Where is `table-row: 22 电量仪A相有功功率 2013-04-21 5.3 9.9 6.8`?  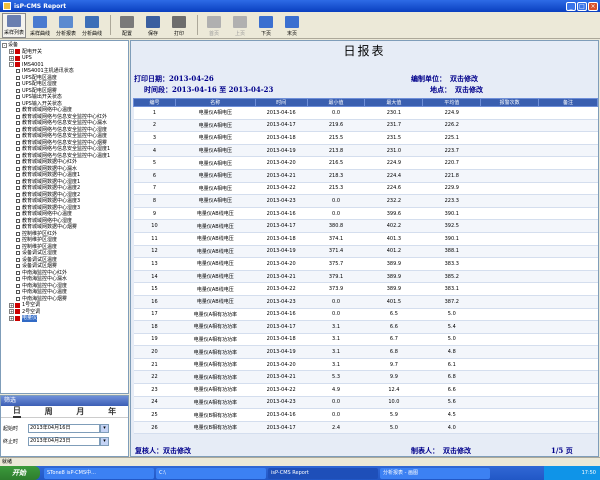
table-row: 22 电量仪A相有功功率 2013-04-21 5.3 9.9 6.8 is located at coordinates (365, 377).